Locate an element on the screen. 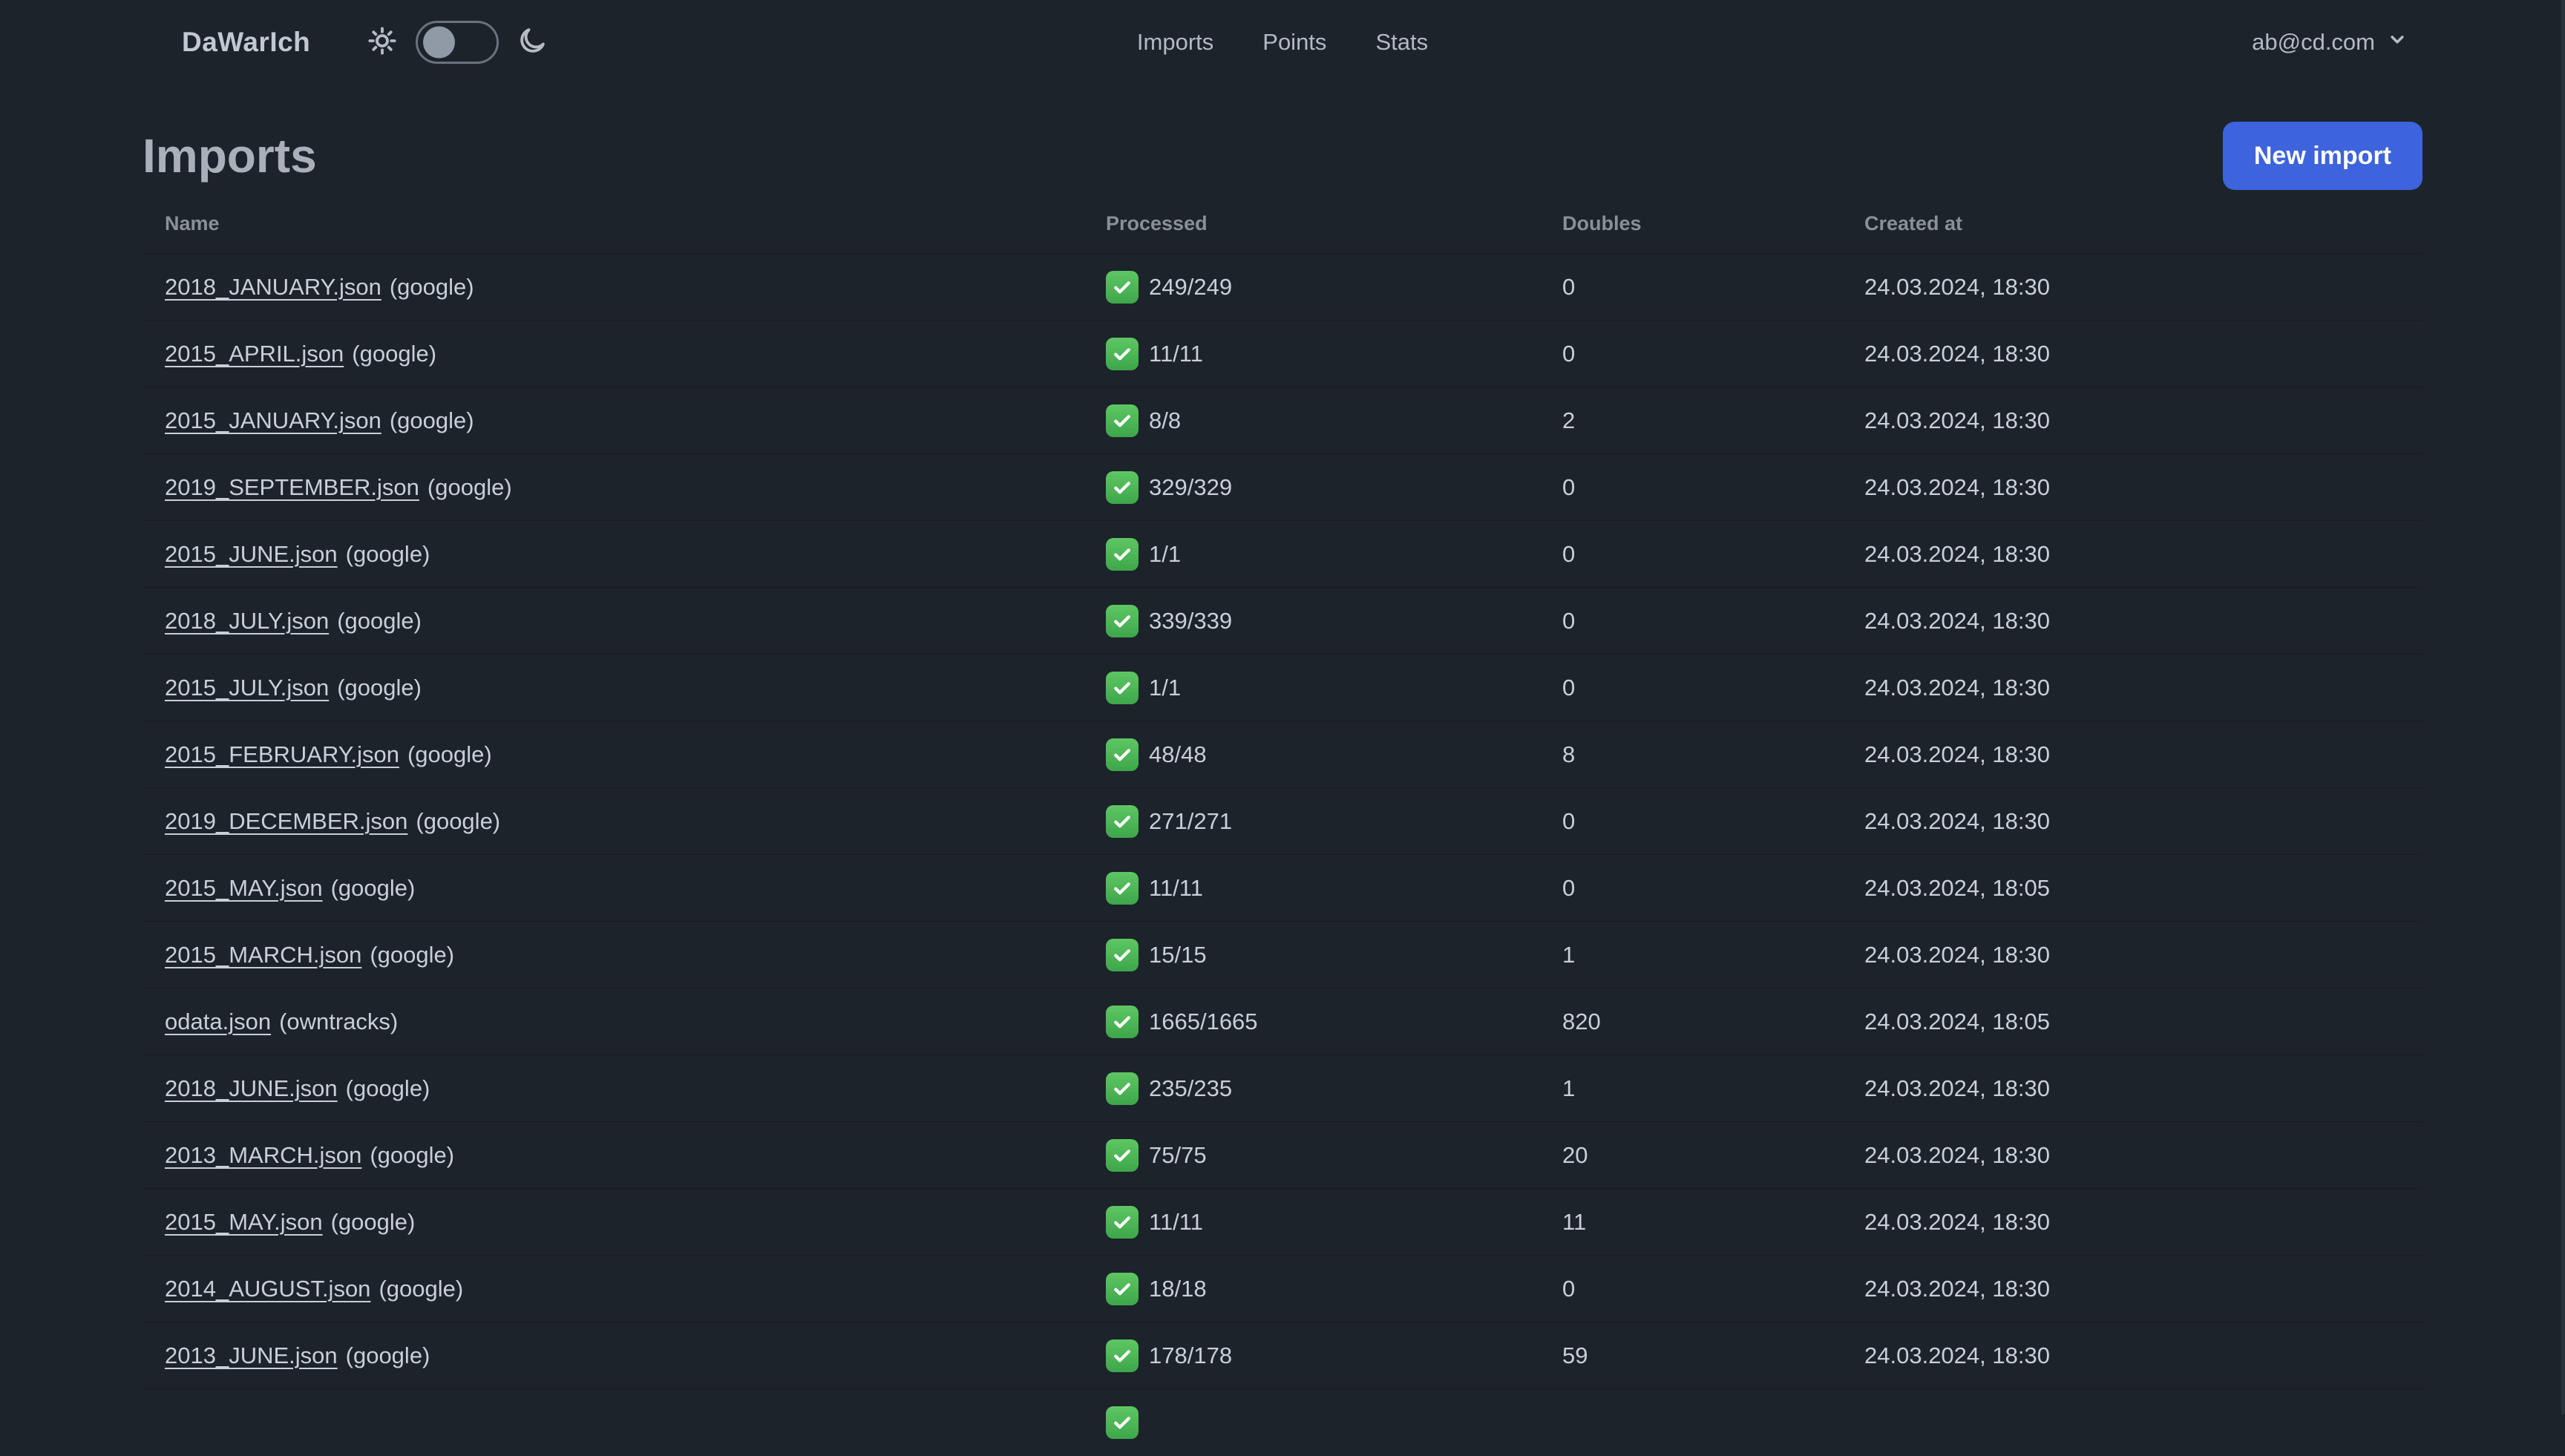 This screenshot has height=1456, width=2565. import-file-link: 2015_FEBRUARY.json is located at coordinates (282, 755).